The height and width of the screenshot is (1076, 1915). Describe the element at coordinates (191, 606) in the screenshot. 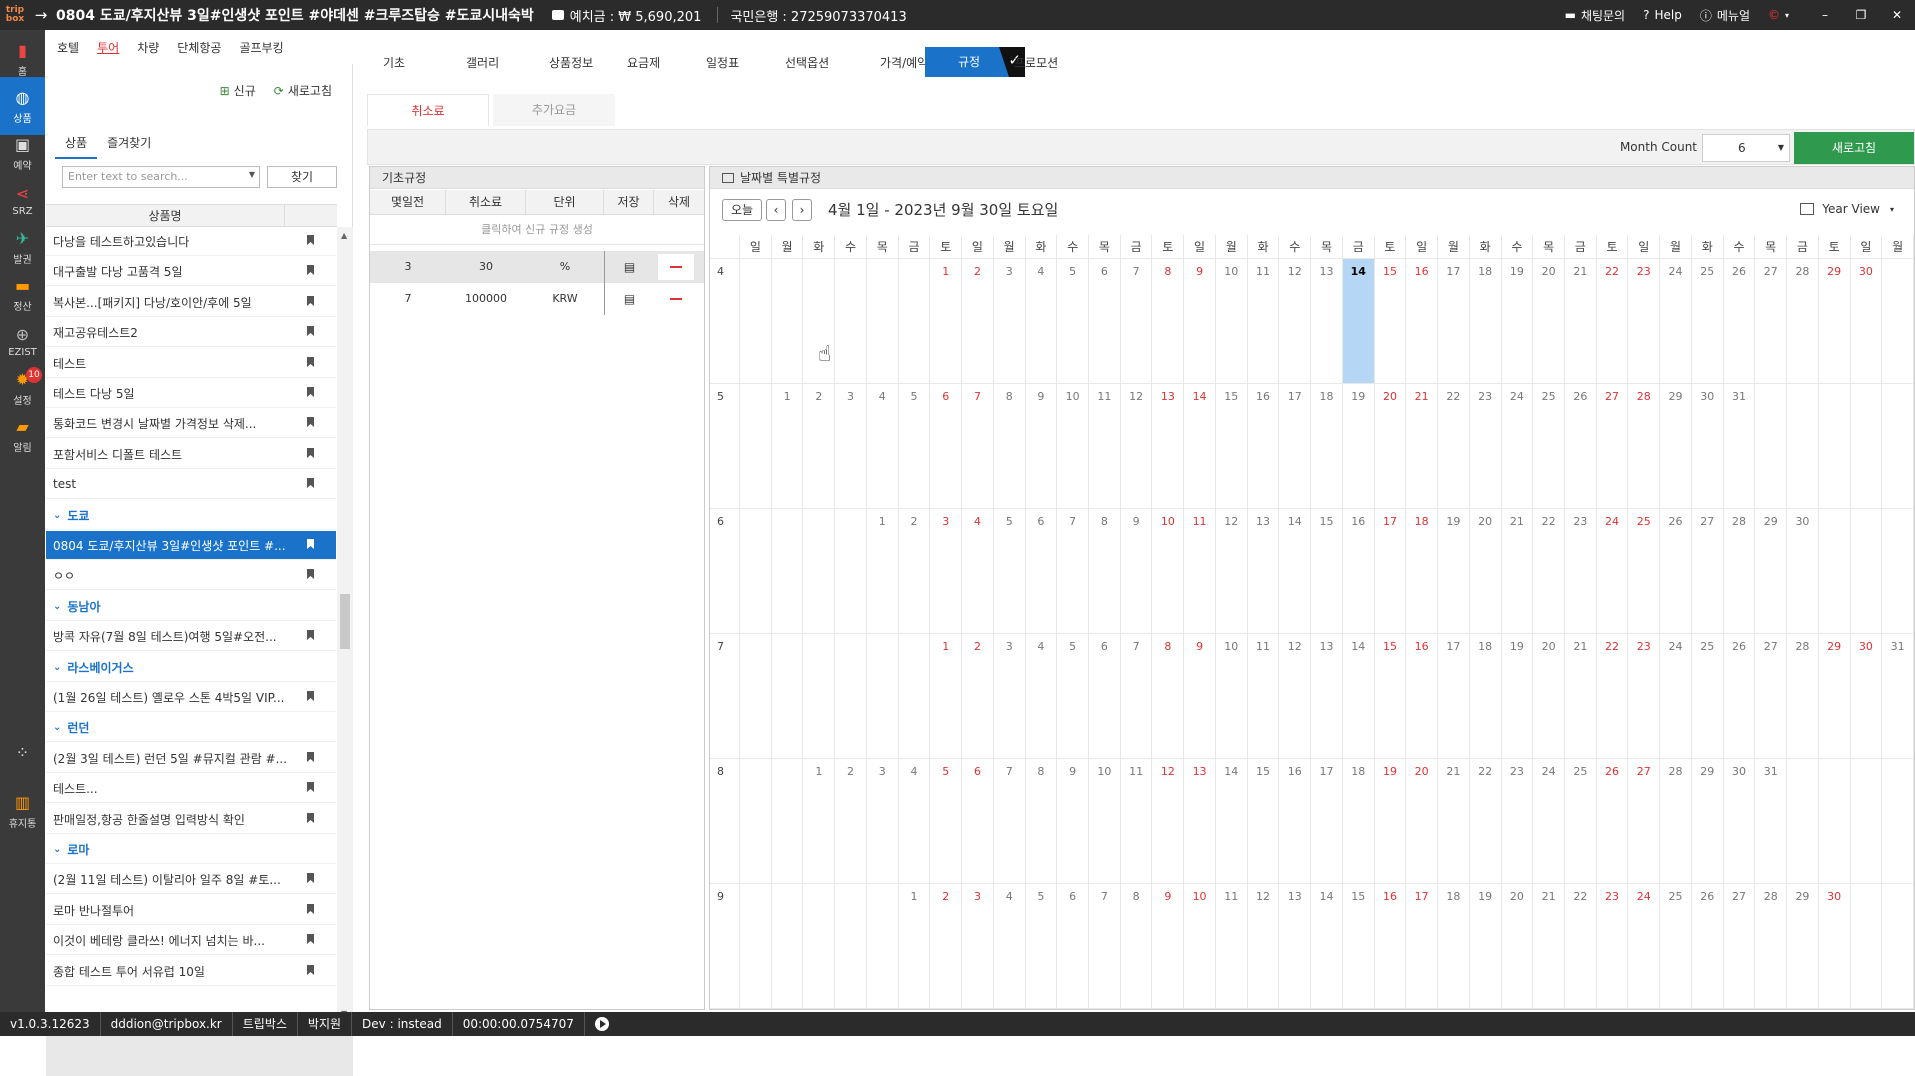

I see `group-header: ⌄ 동남아` at that location.